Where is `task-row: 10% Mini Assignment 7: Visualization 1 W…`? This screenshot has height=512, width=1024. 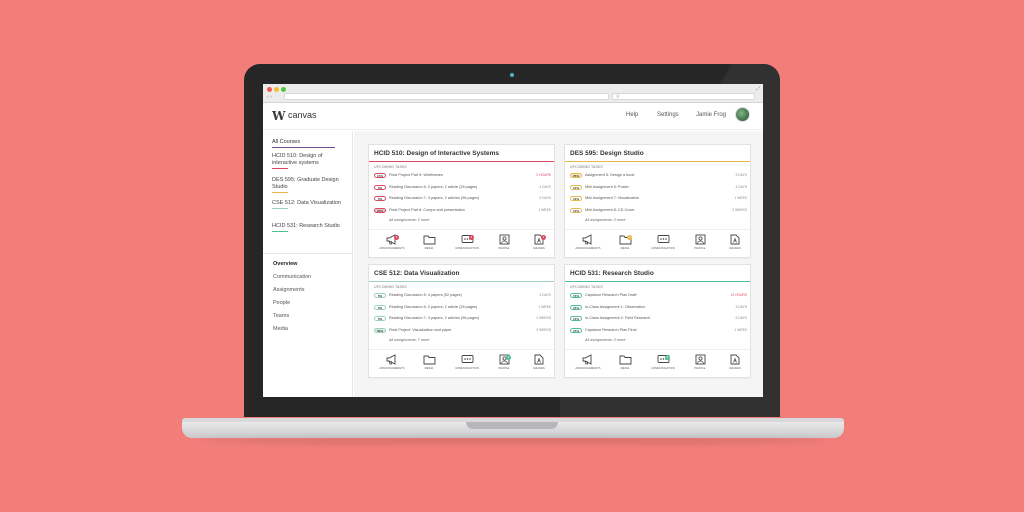
task-row: 10% Mini Assignment 7: Visualization 1 W… is located at coordinates (658, 198).